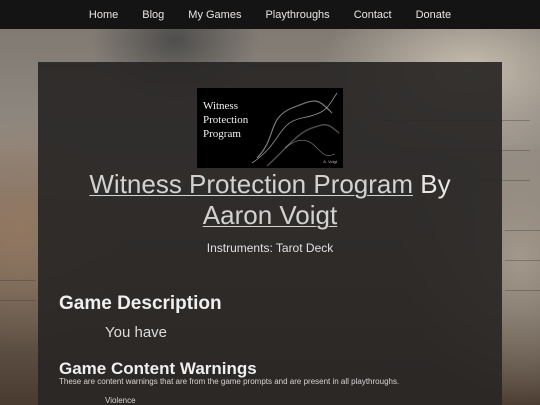 The height and width of the screenshot is (405, 540). What do you see at coordinates (214, 15) in the screenshot?
I see `nav-my-games-link: My Games` at bounding box center [214, 15].